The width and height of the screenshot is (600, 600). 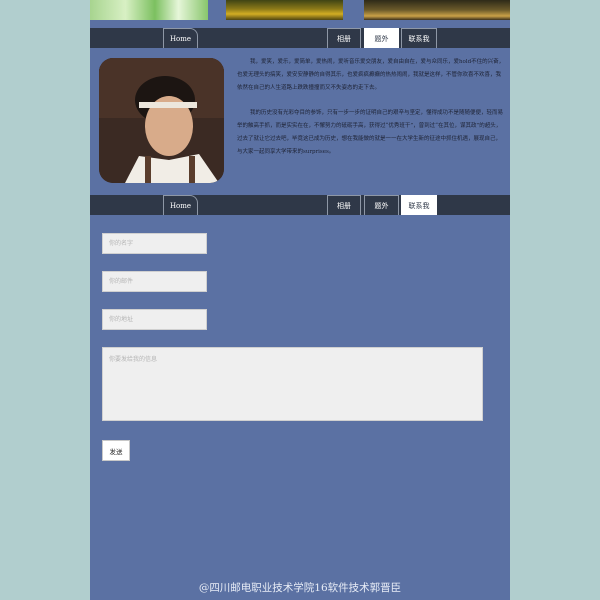 I want to click on email-field, so click(x=154, y=281).